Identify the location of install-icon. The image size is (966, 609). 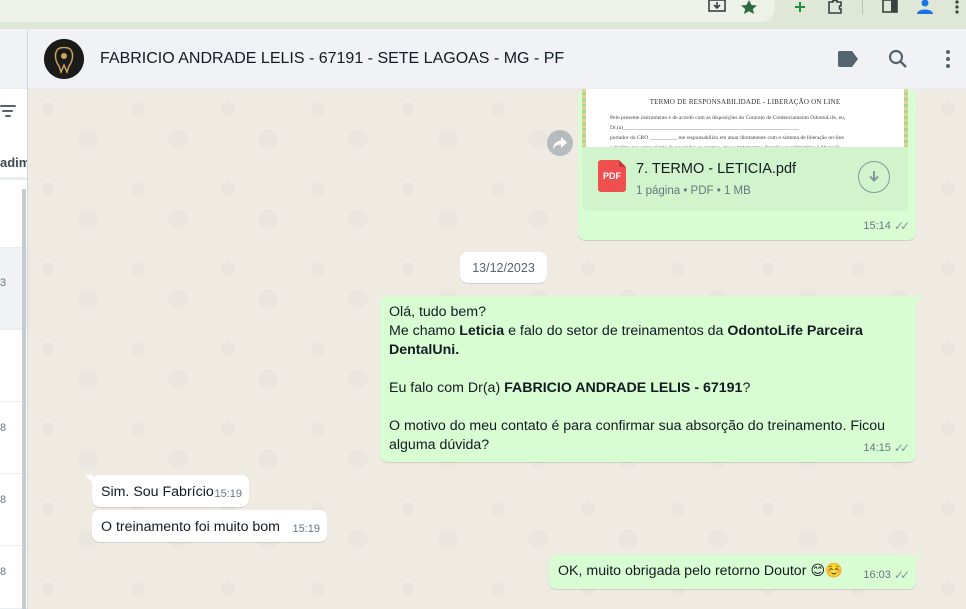
(717, 7).